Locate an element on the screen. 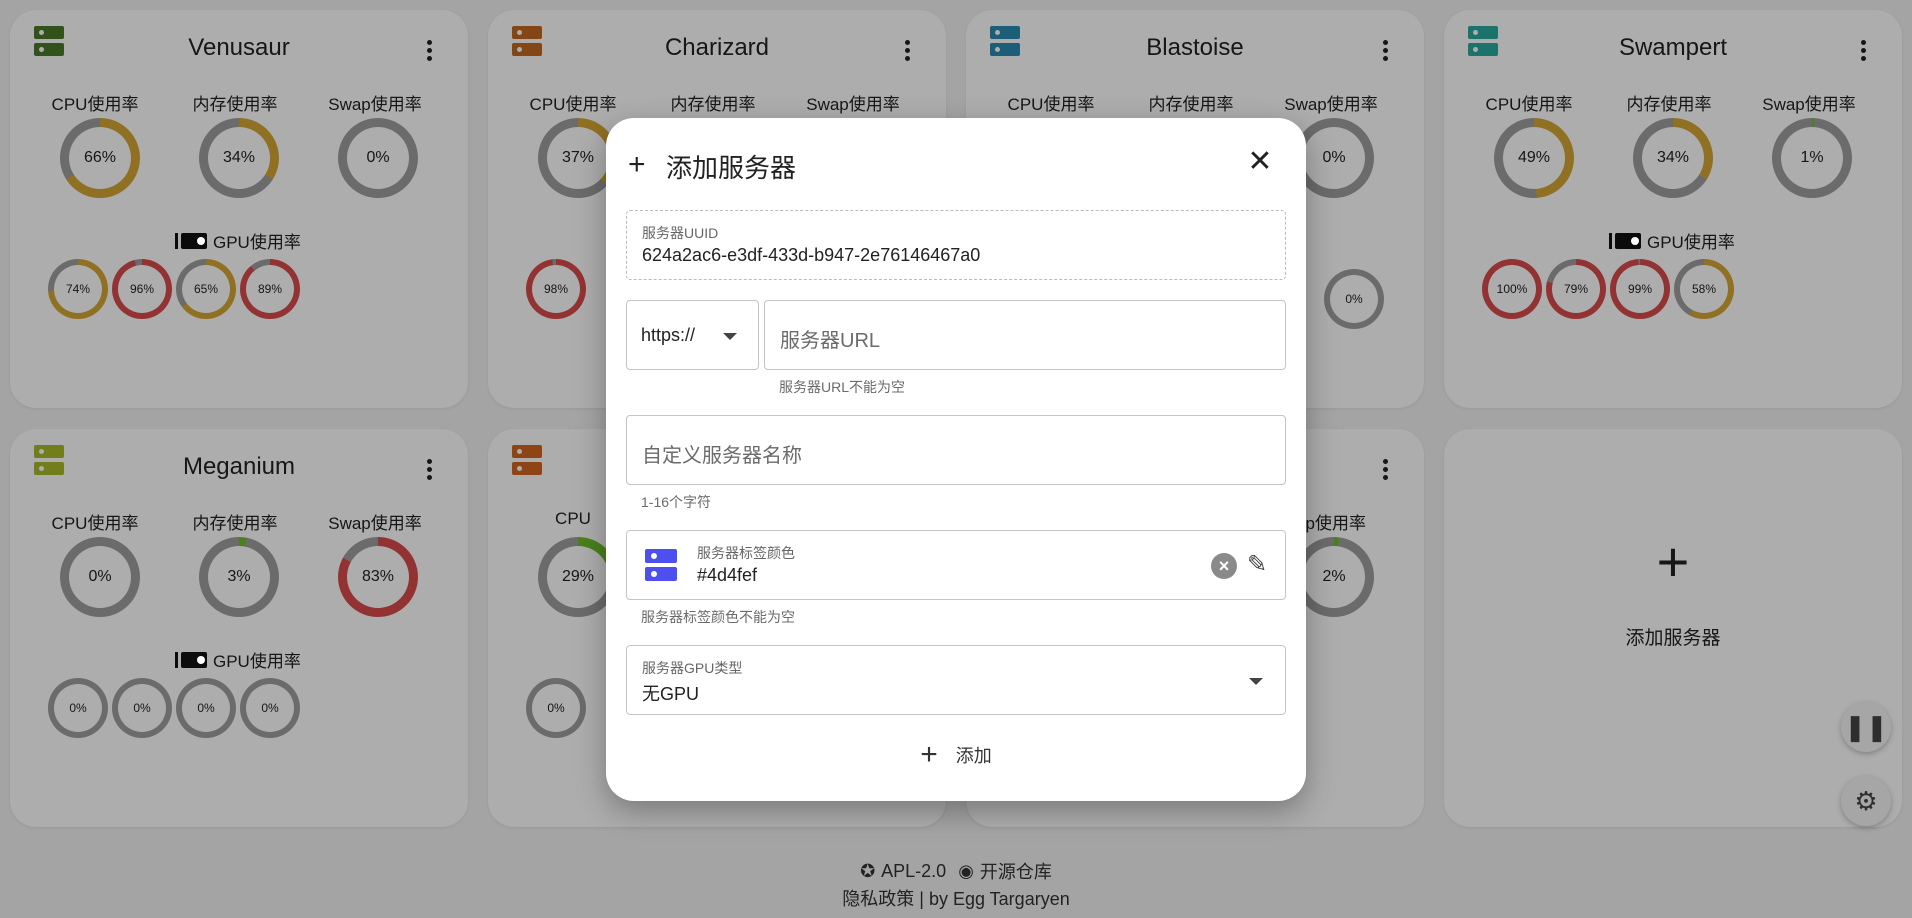 The height and width of the screenshot is (918, 1912). eyedropper-icon: ✎ is located at coordinates (1257, 565).